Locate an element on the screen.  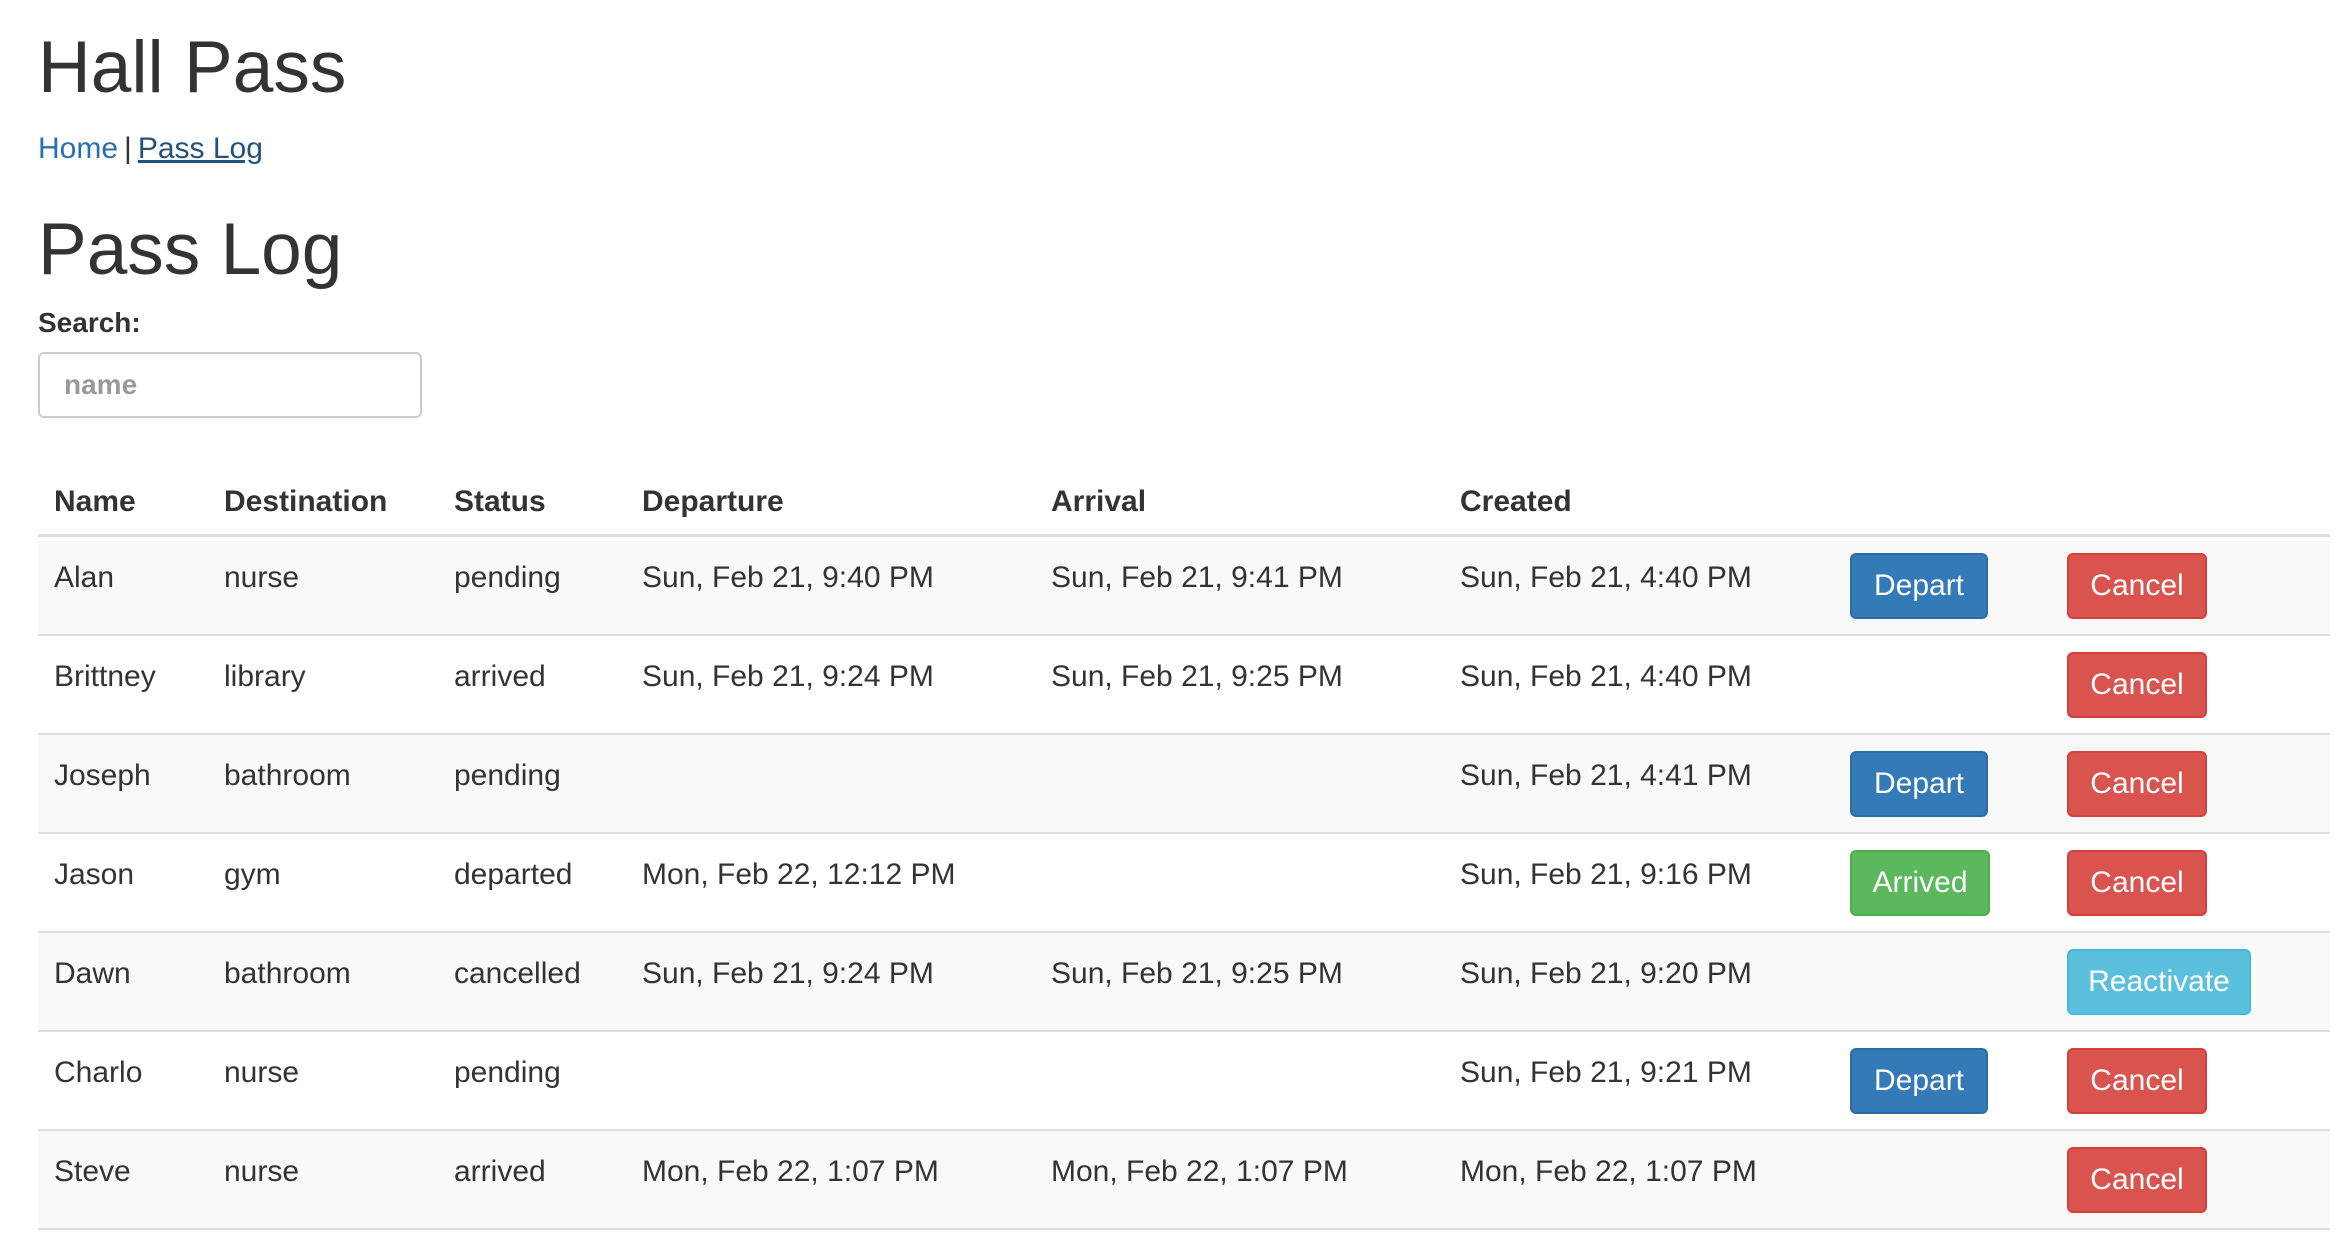
cell-destination: library is located at coordinates (323, 684).